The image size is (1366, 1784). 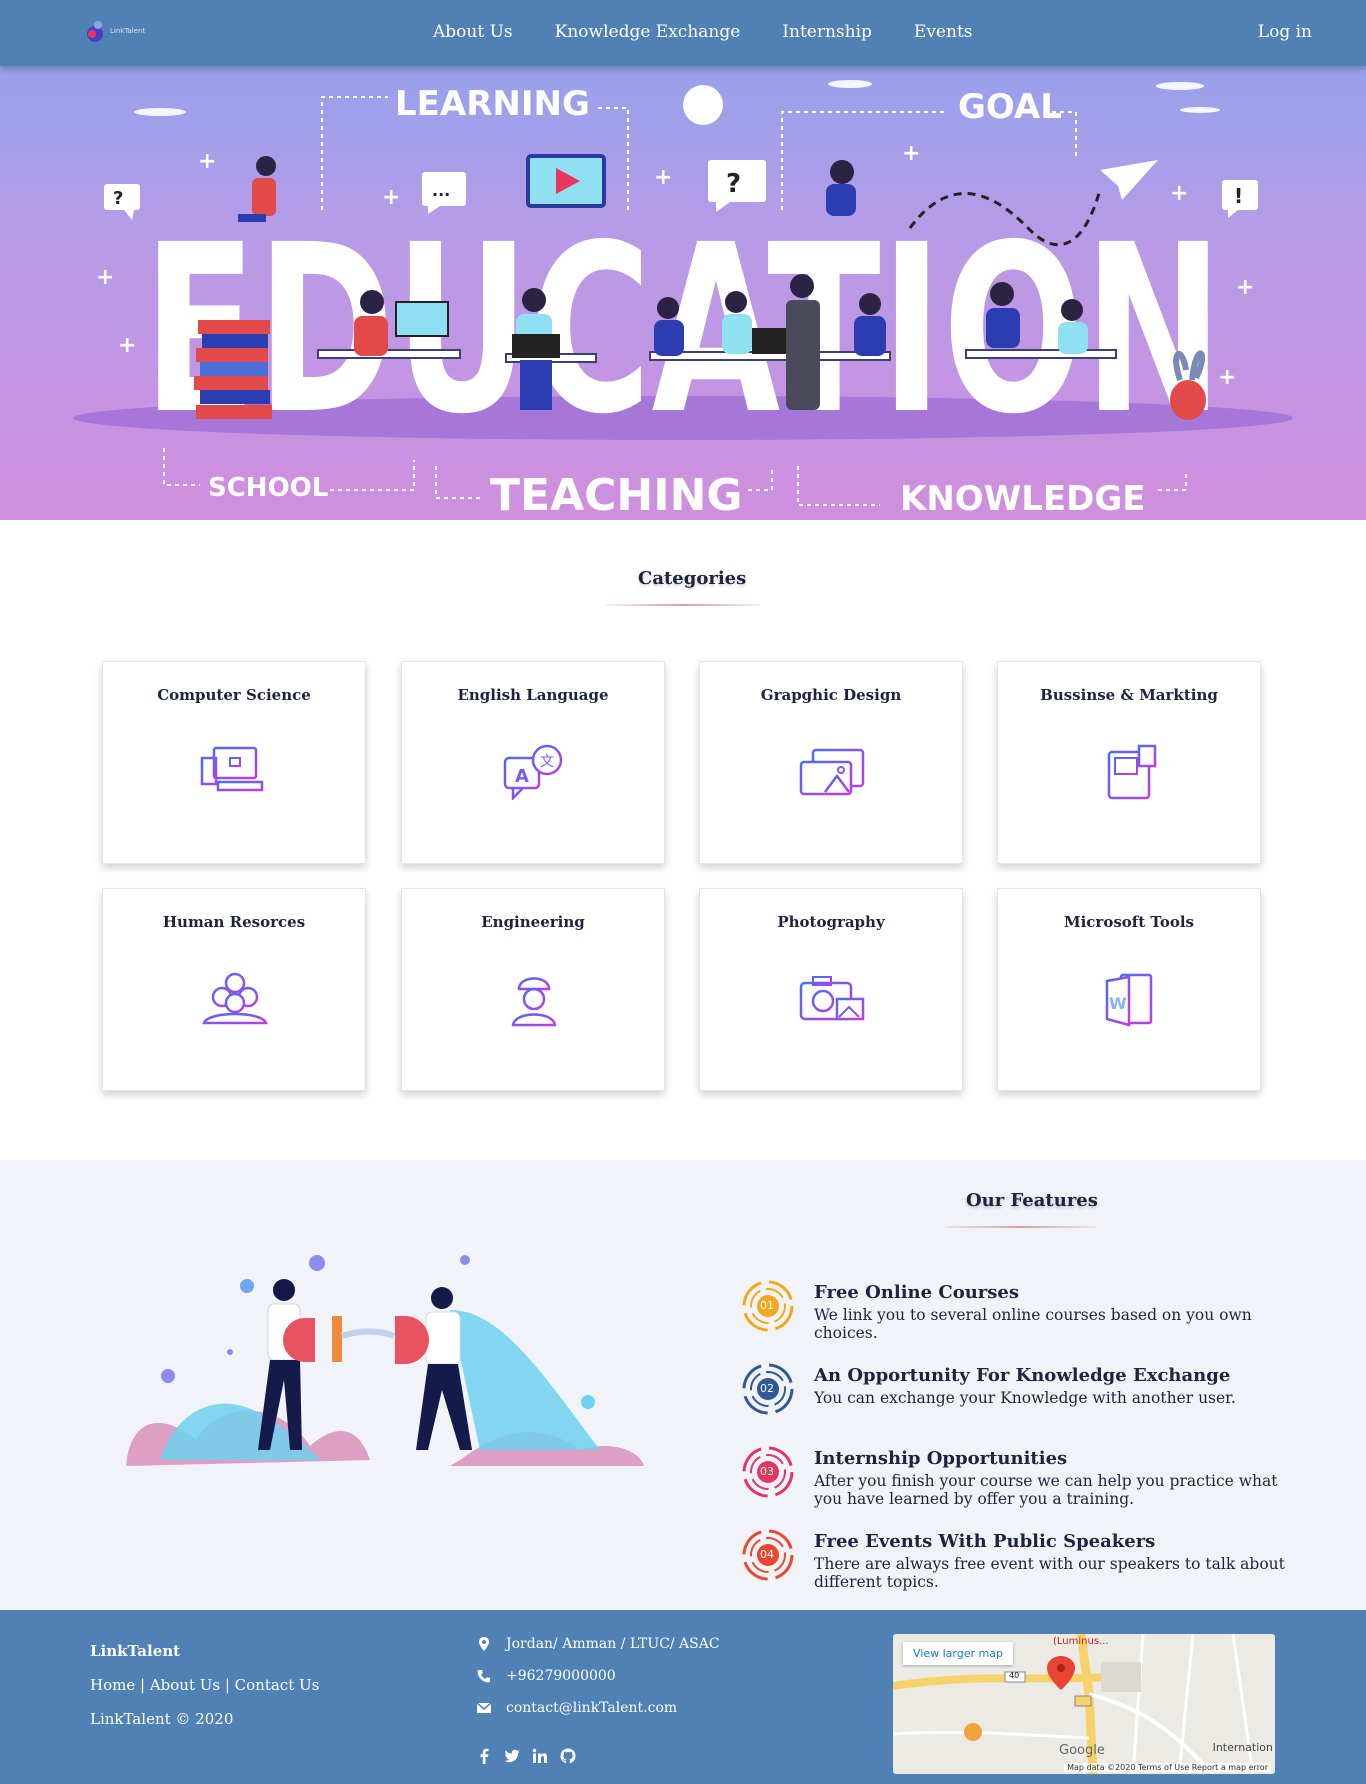 I want to click on category-card-business-marketing: Bussinse & Markting, so click(x=1129, y=762).